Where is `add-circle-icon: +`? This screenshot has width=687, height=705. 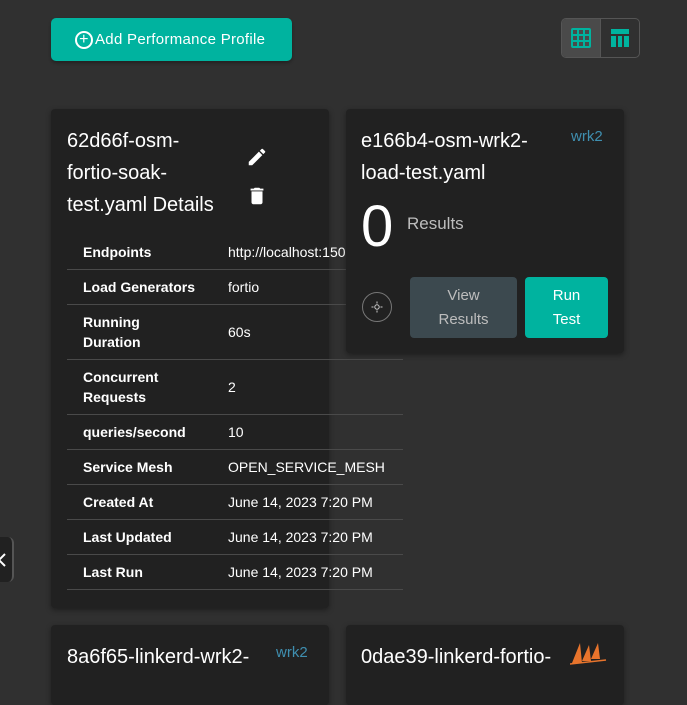 add-circle-icon: + is located at coordinates (84, 39).